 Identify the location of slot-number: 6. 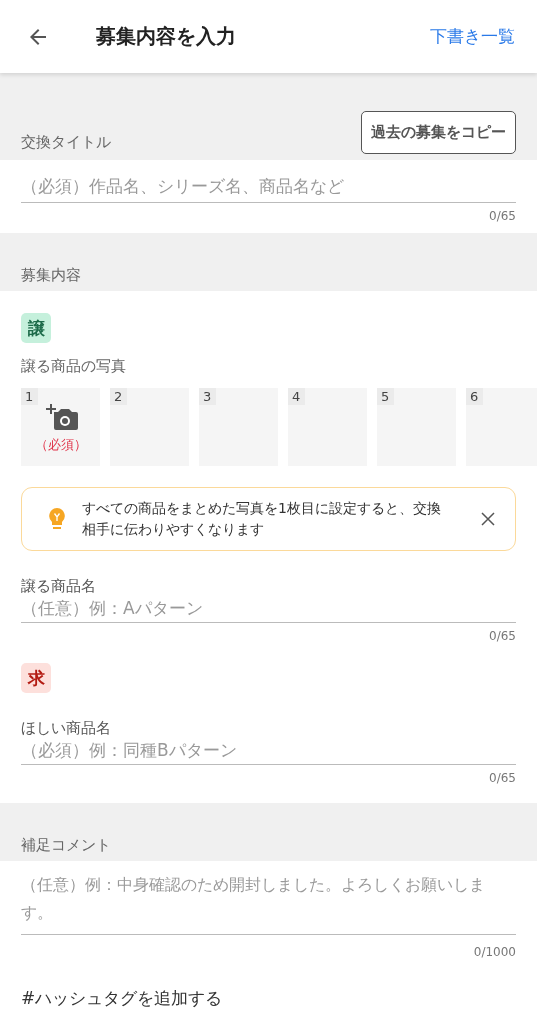
(475, 396).